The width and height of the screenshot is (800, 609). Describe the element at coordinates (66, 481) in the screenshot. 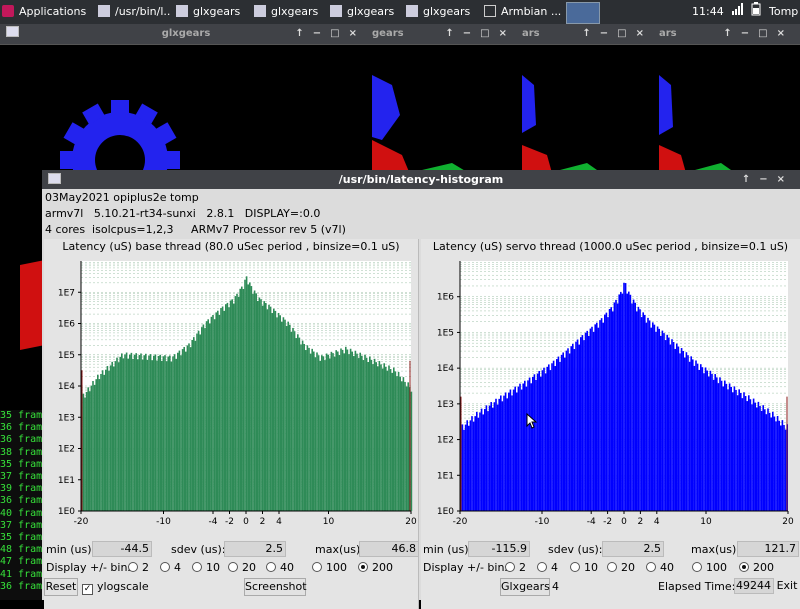

I see `y-tick-label: 1E1` at that location.